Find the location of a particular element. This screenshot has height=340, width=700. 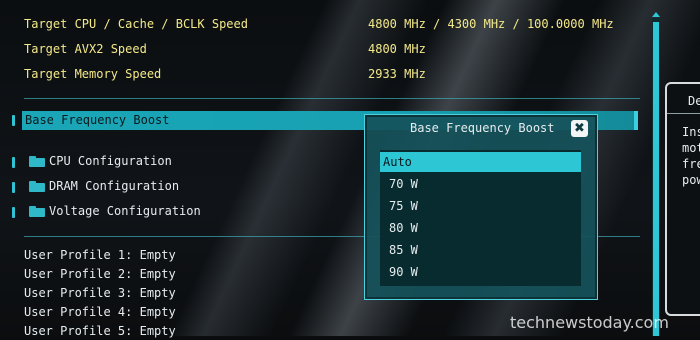

scrollbar is located at coordinates (656, 177).